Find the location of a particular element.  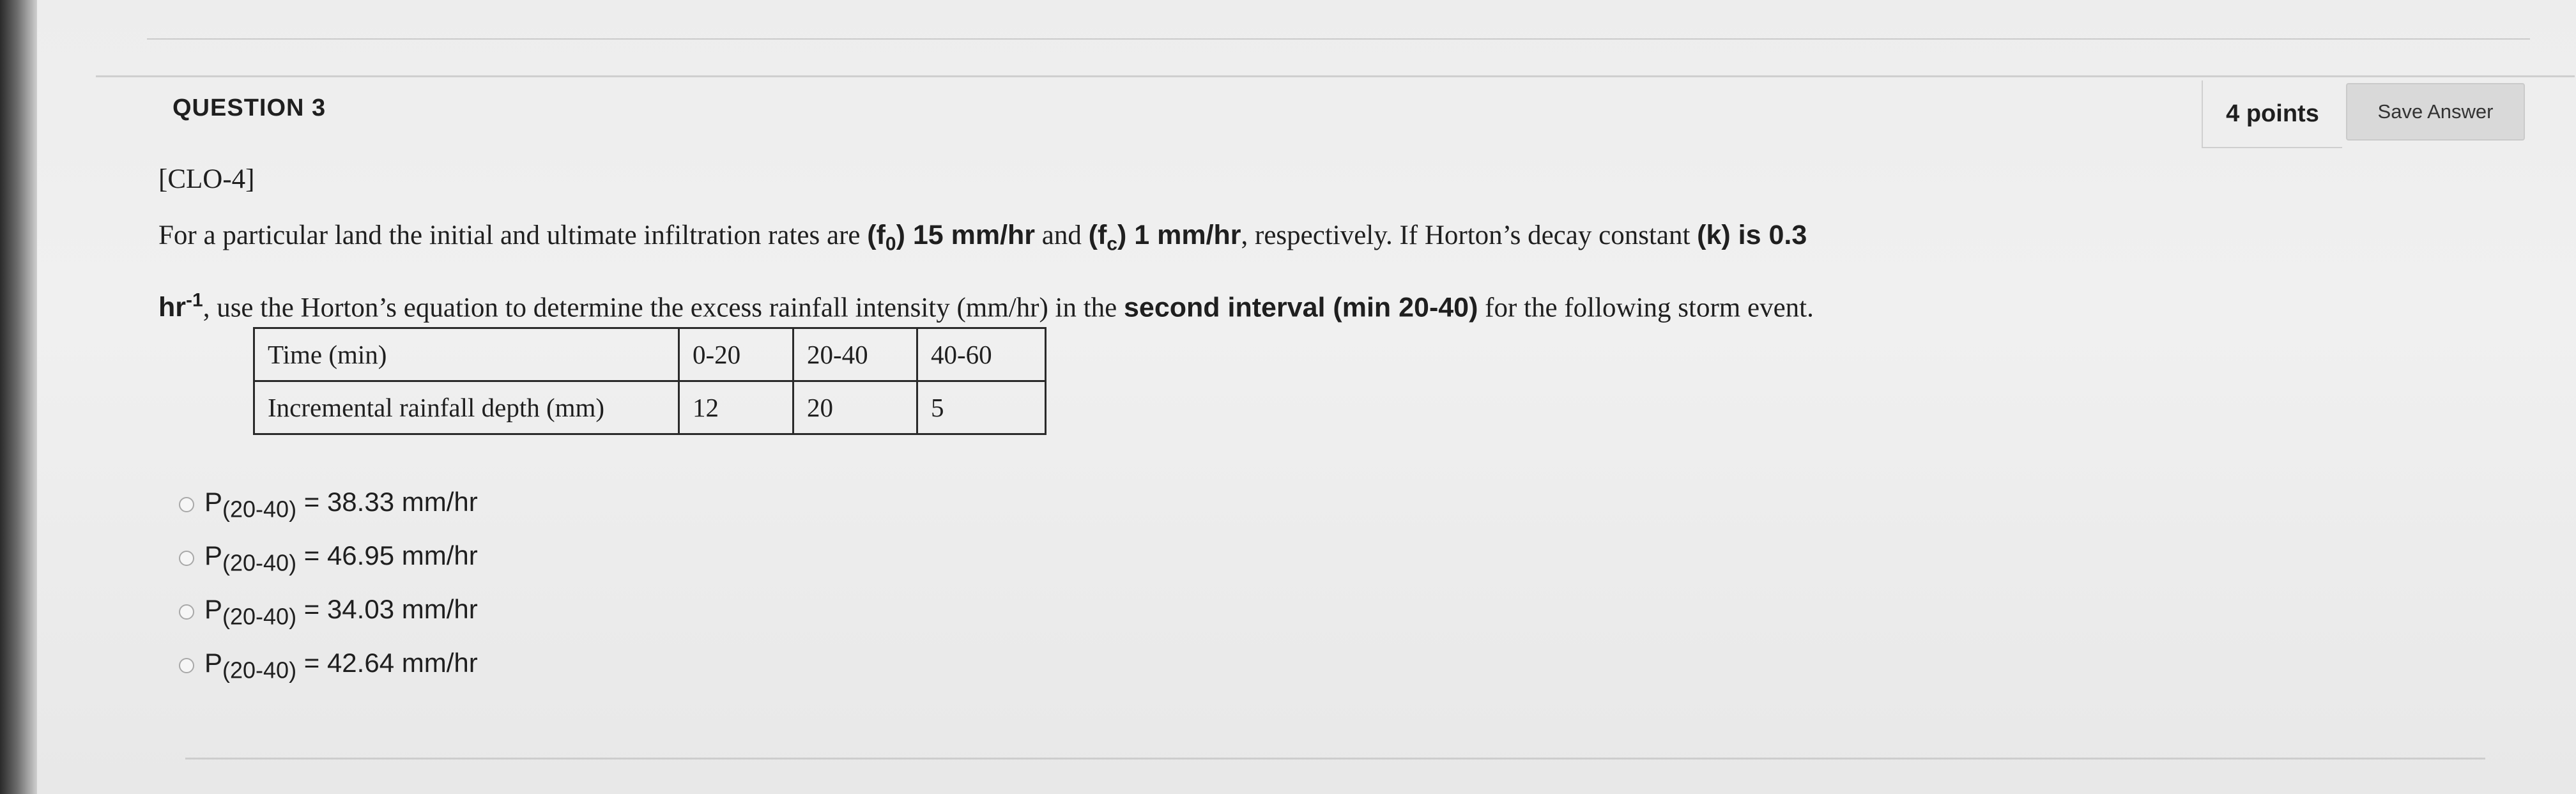

table-cell: 20-40 is located at coordinates (855, 354).